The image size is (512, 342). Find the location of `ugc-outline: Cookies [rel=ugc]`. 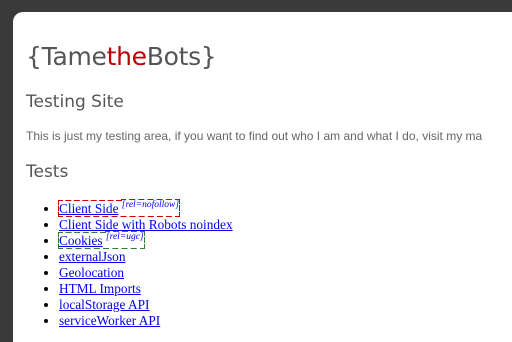

ugc-outline: Cookies [rel=ugc] is located at coordinates (101, 240).